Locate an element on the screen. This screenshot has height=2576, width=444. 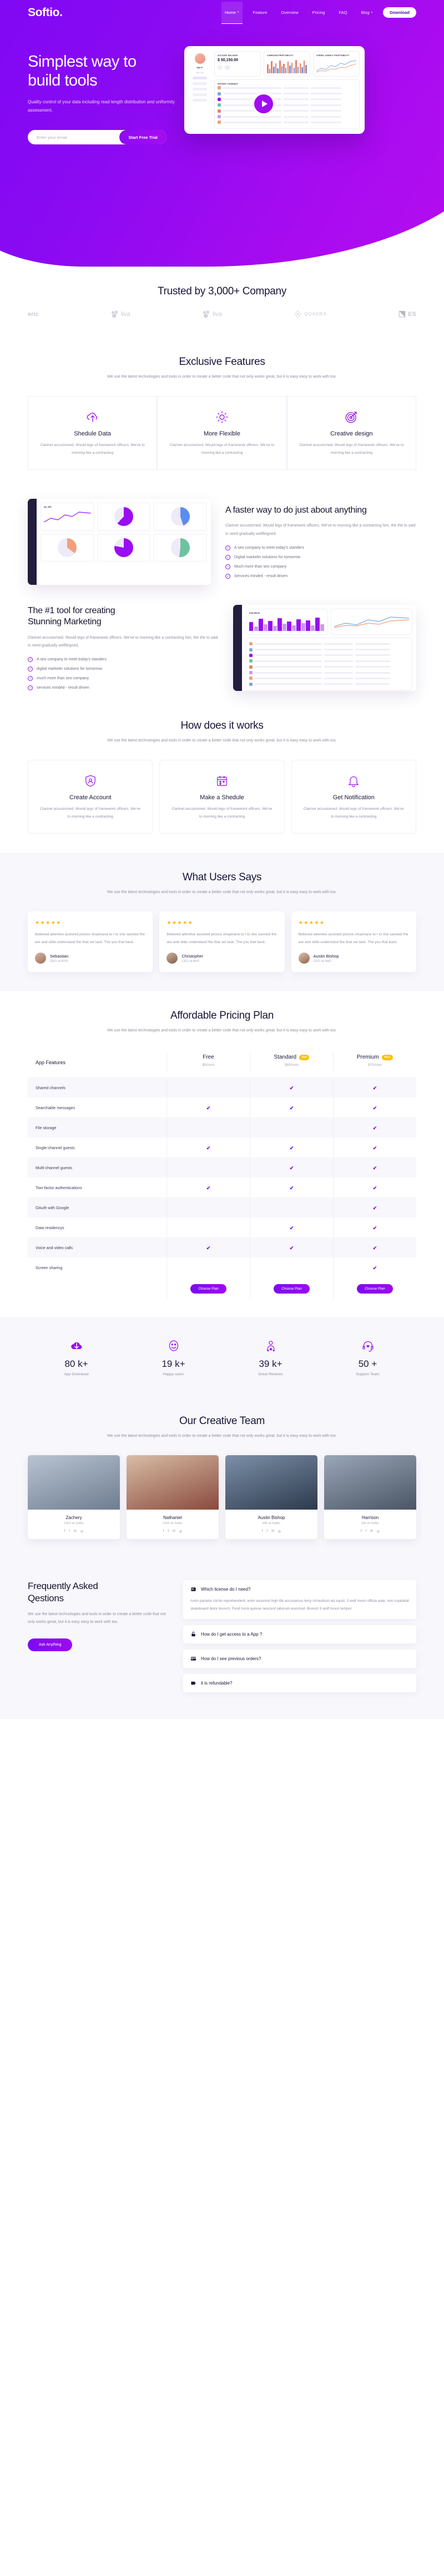
faq-item: it is refundable? is located at coordinates (300, 1684).